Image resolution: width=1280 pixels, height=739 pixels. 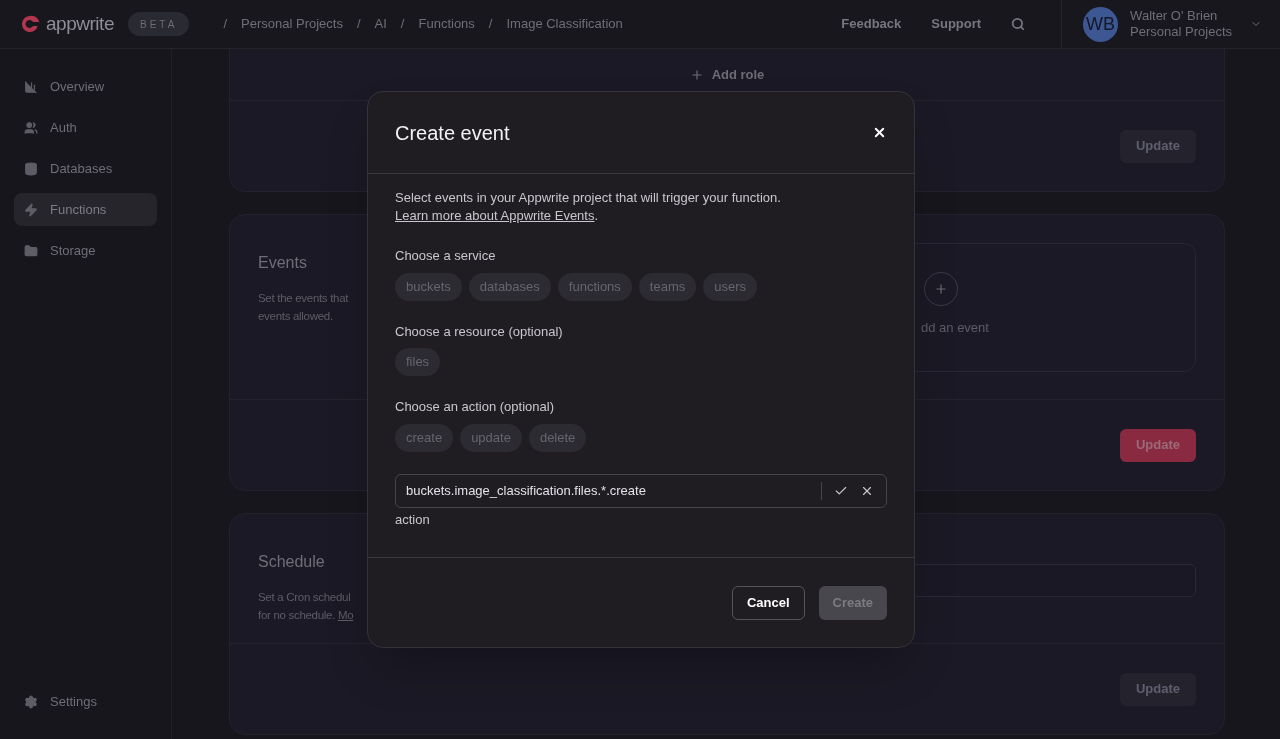 I want to click on add-role-button: Add role, so click(x=727, y=74).